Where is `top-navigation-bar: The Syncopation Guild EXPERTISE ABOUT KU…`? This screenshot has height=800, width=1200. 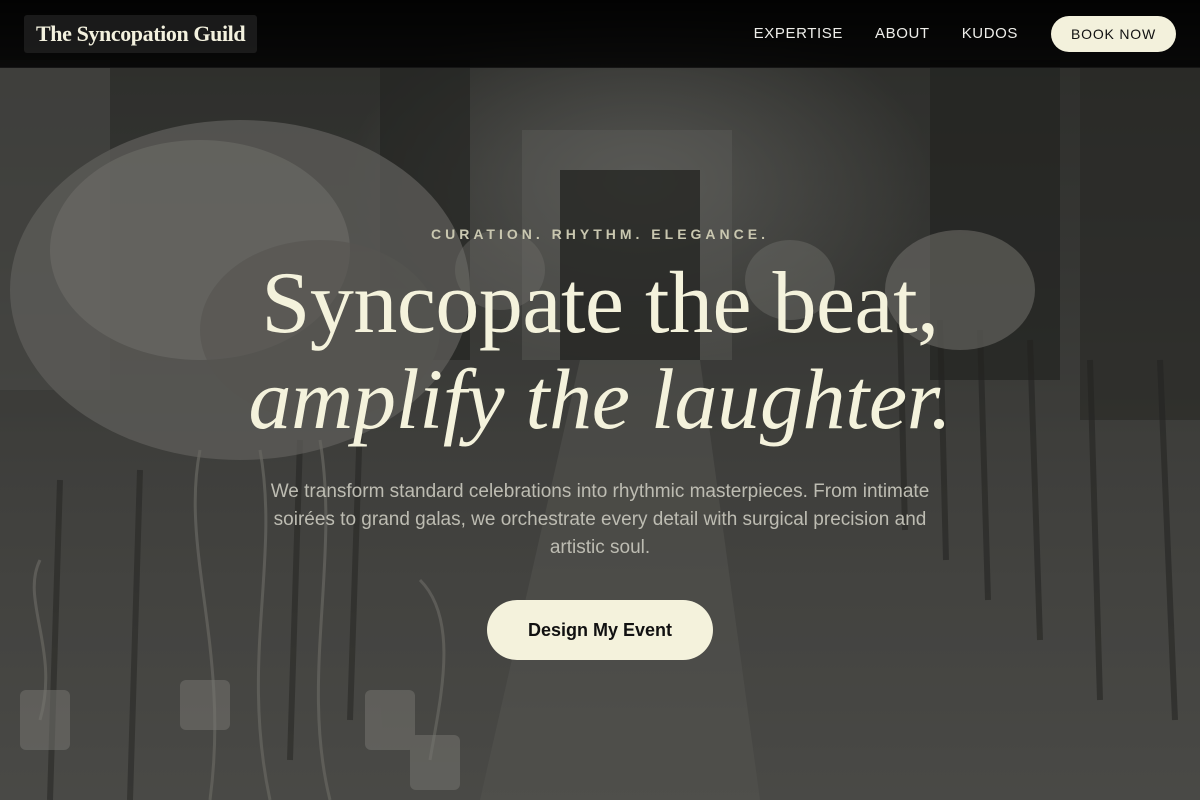 top-navigation-bar: The Syncopation Guild EXPERTISE ABOUT KU… is located at coordinates (600, 34).